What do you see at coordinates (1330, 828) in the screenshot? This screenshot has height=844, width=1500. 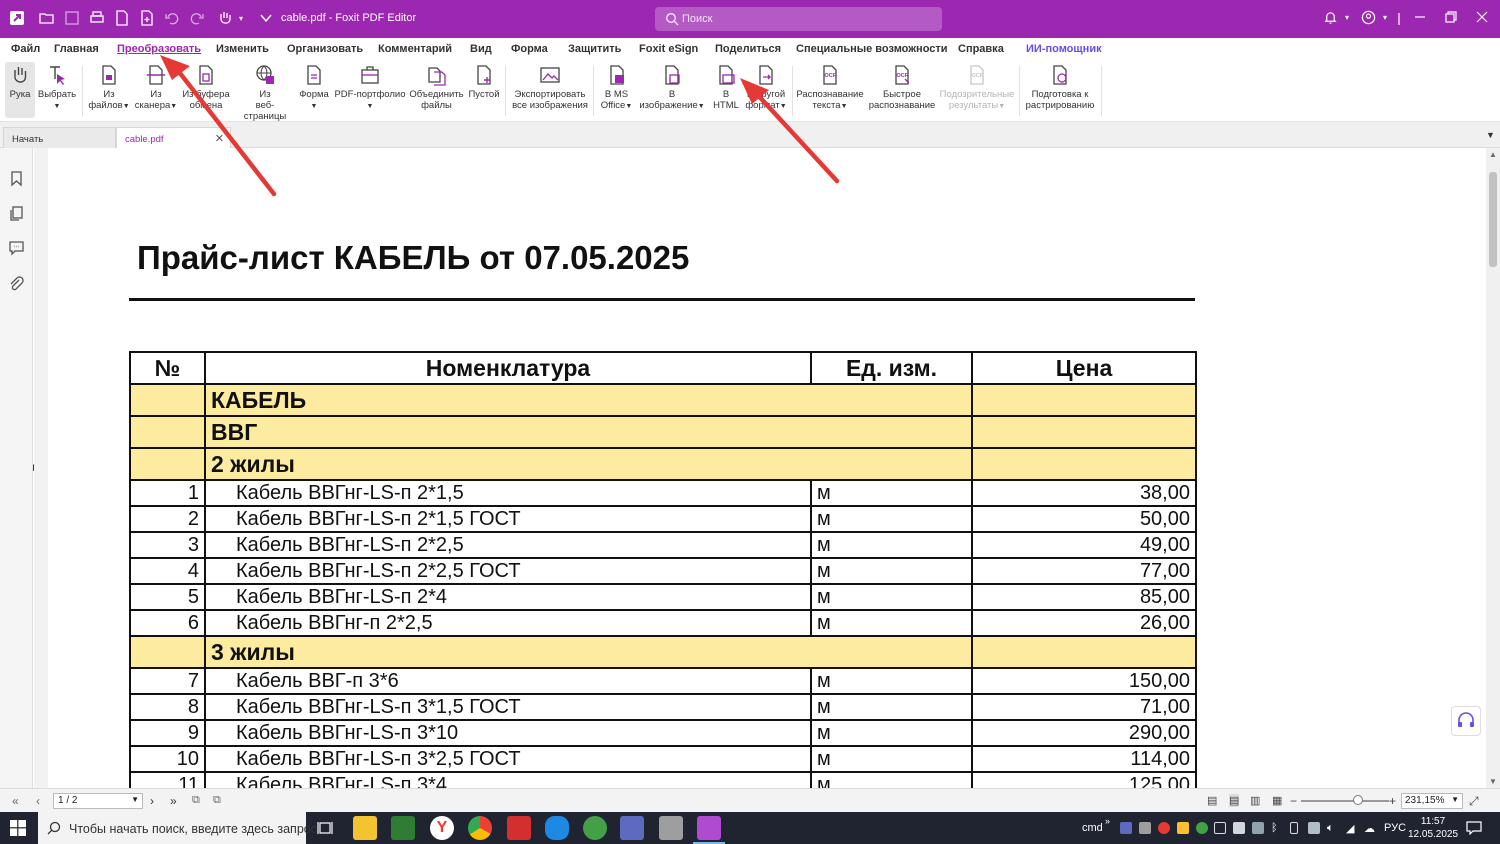 I see `volume-icon: 🔈︎` at bounding box center [1330, 828].